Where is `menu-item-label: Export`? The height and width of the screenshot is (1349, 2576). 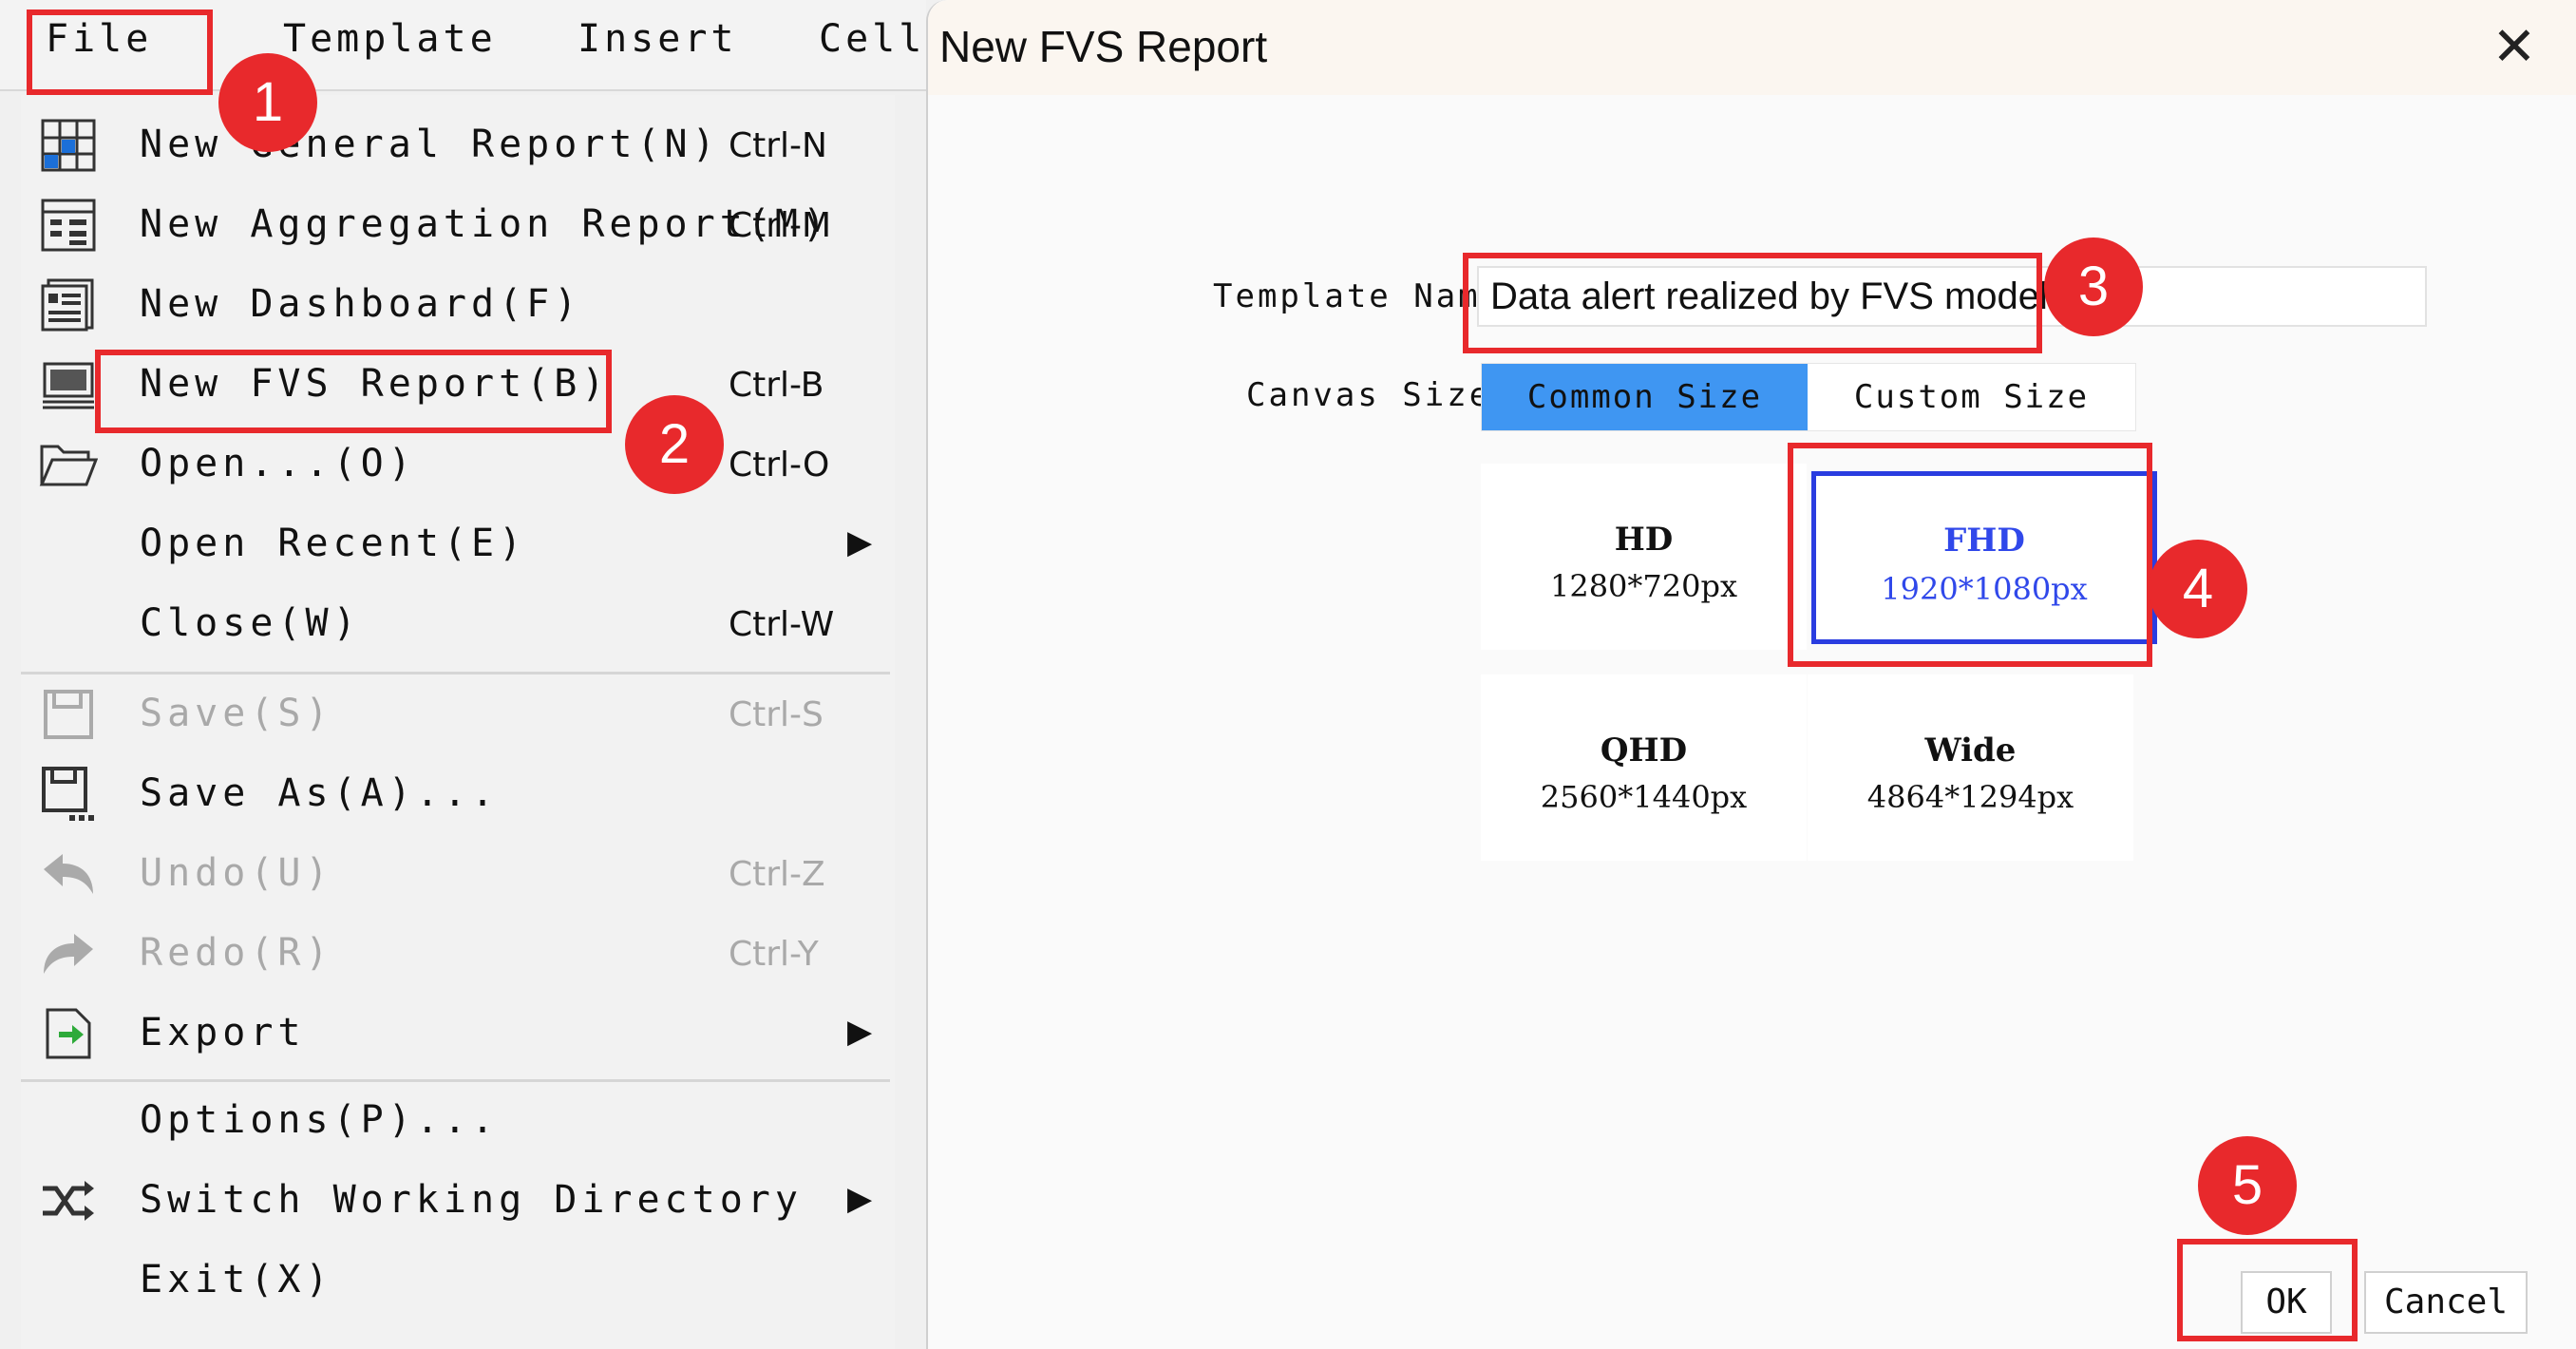 menu-item-label: Export is located at coordinates (223, 1032).